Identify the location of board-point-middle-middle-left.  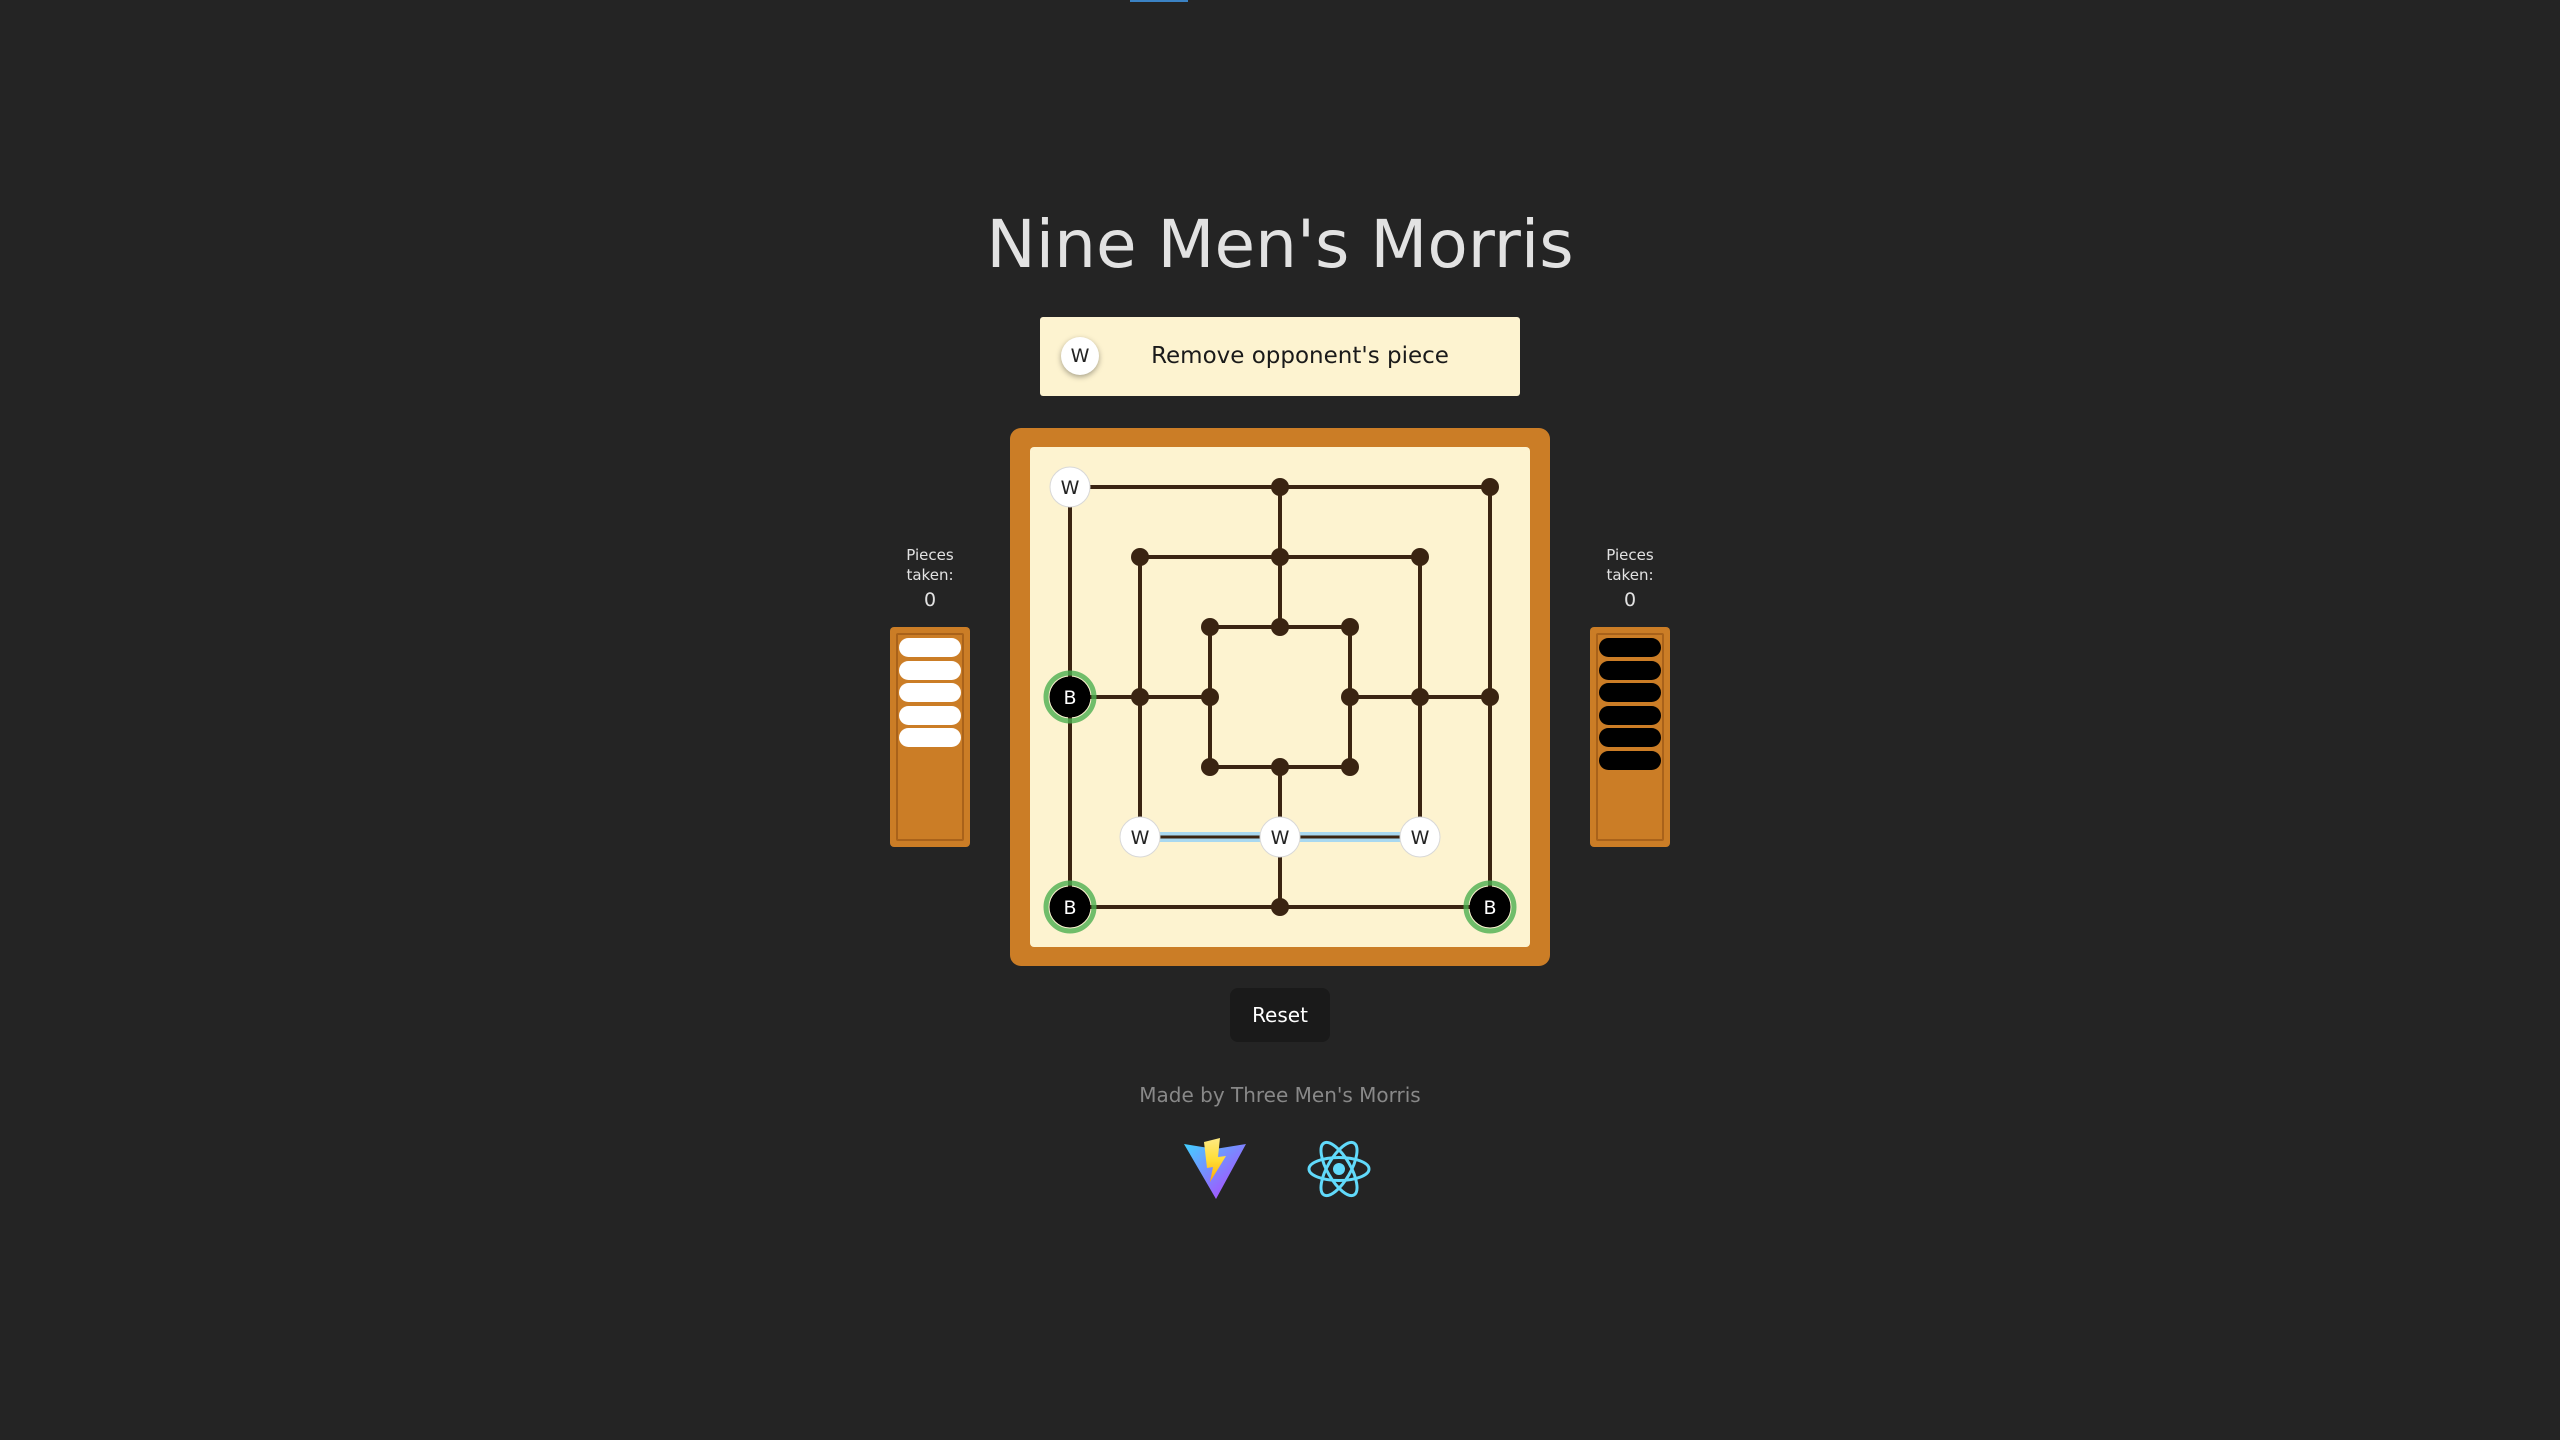
(1140, 697).